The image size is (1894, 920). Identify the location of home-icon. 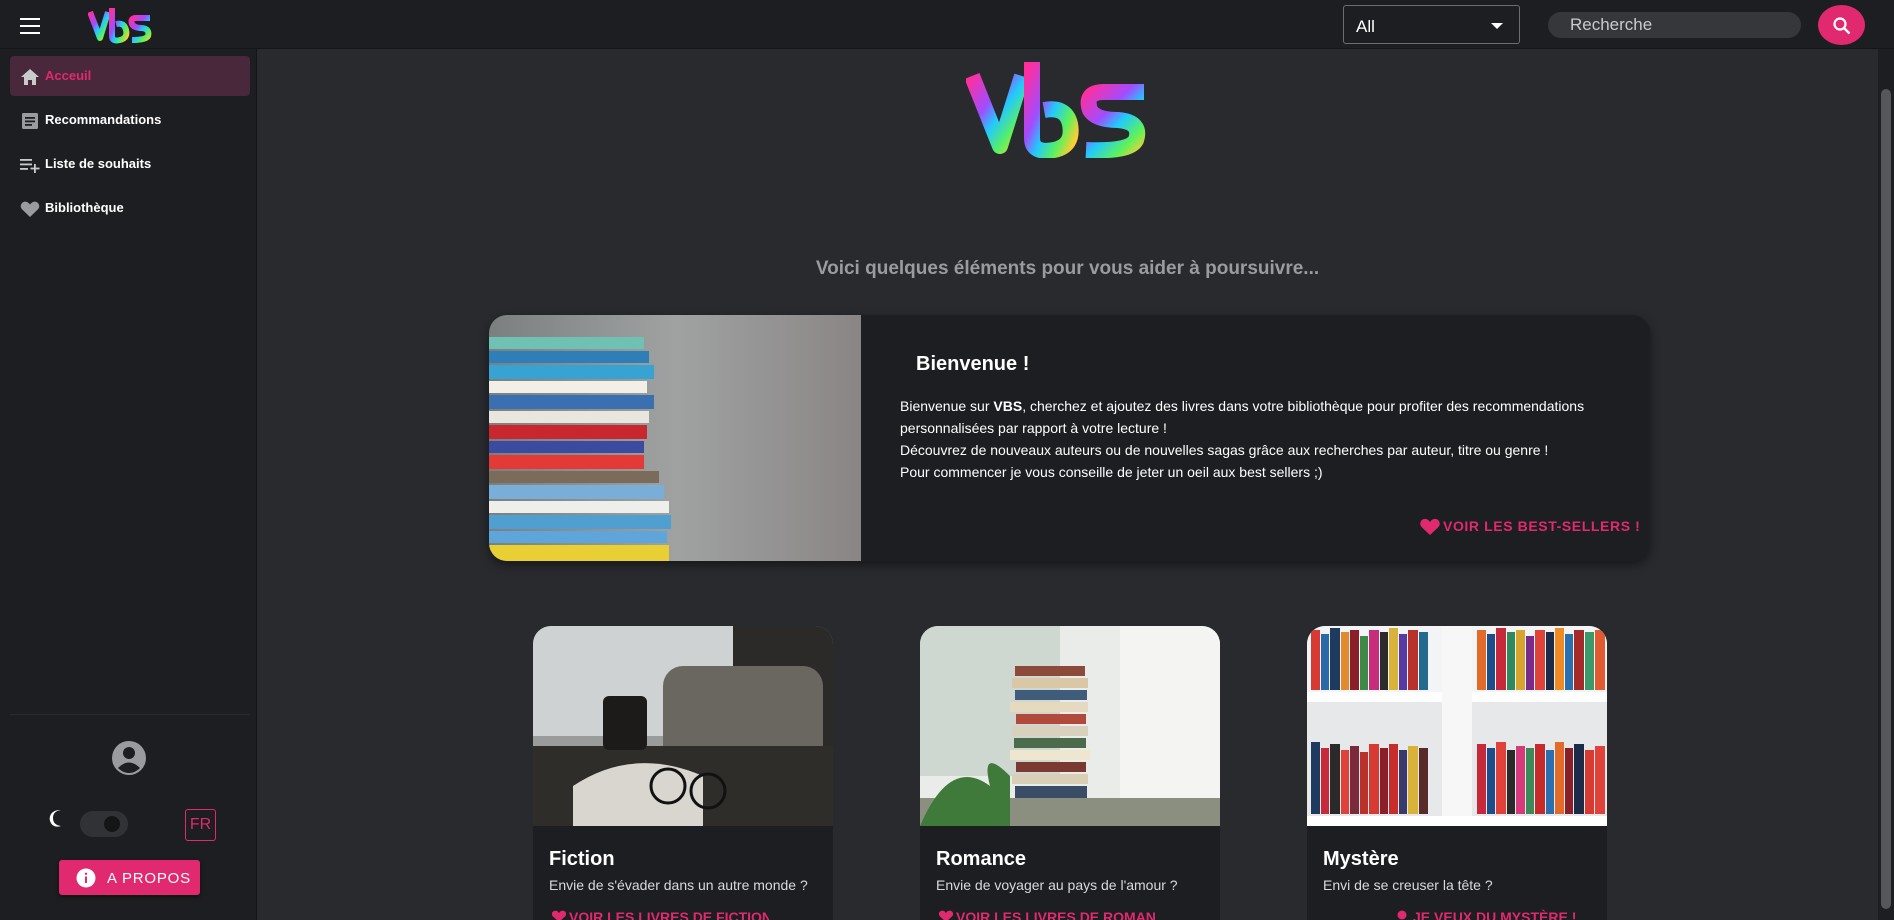
(30, 77).